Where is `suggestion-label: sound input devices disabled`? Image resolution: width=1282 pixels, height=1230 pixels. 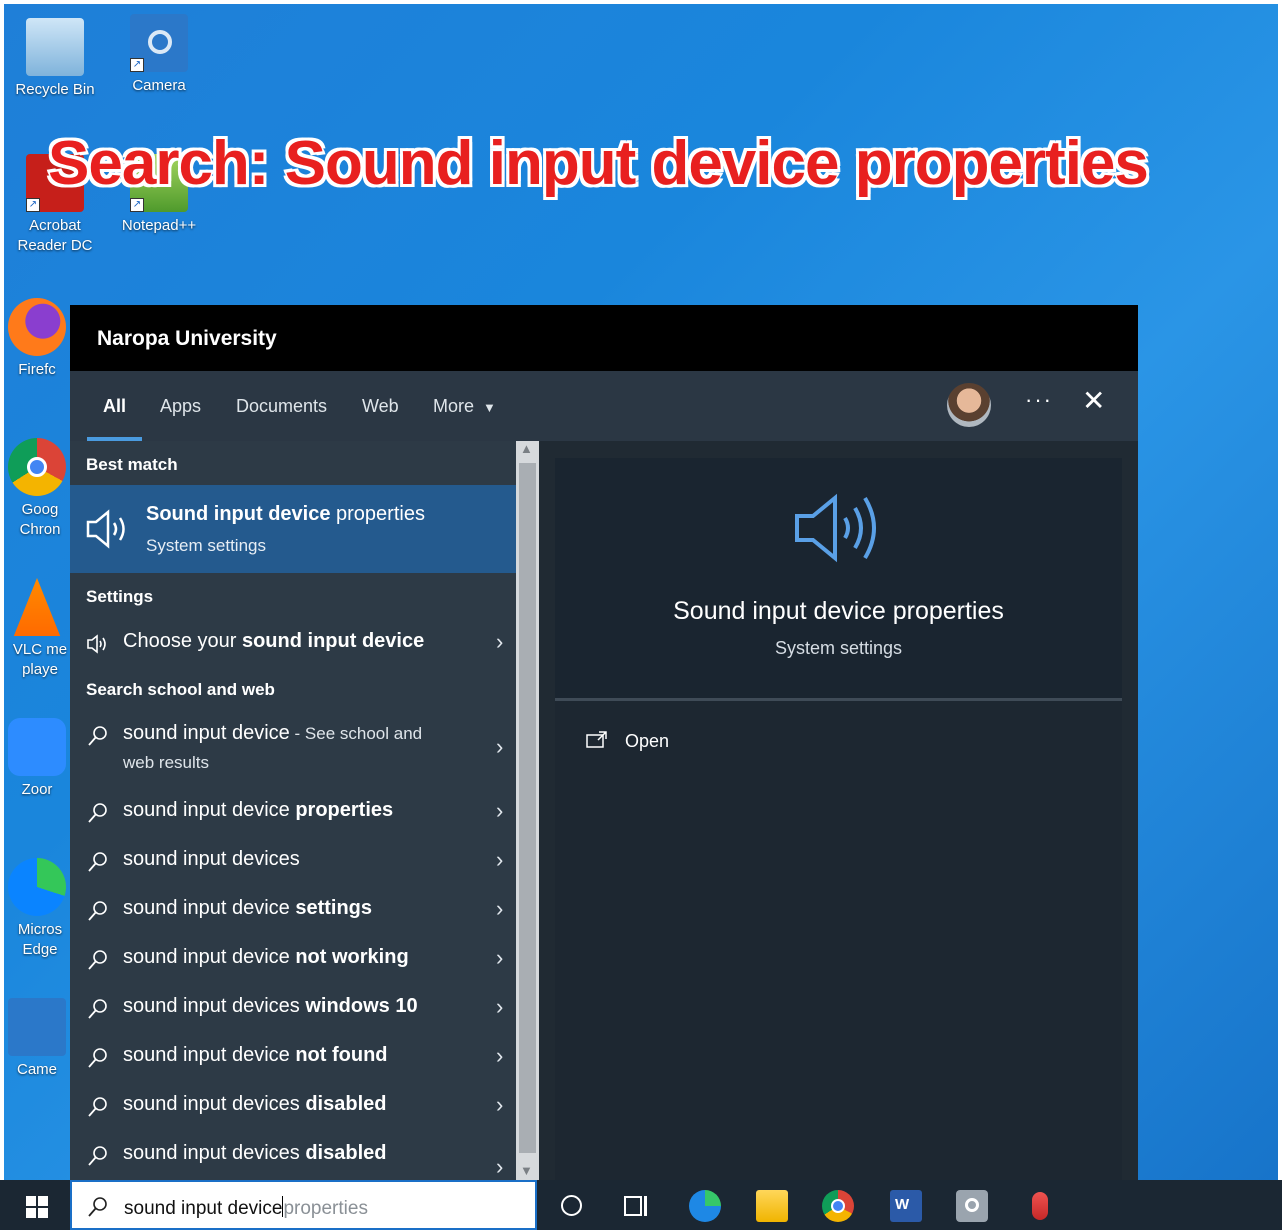 suggestion-label: sound input devices disabled is located at coordinates (254, 1153).